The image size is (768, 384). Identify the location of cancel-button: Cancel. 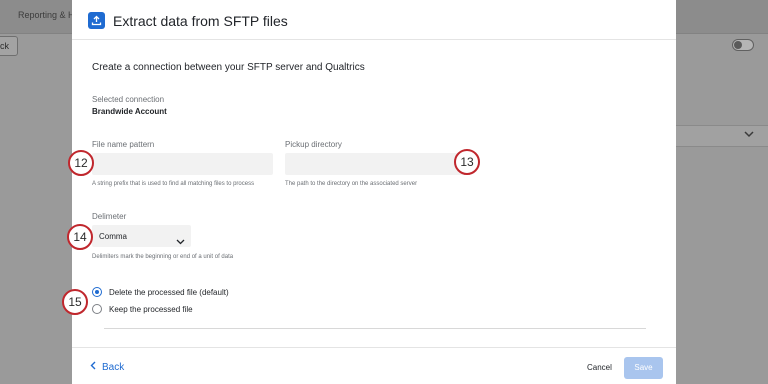
(599, 367).